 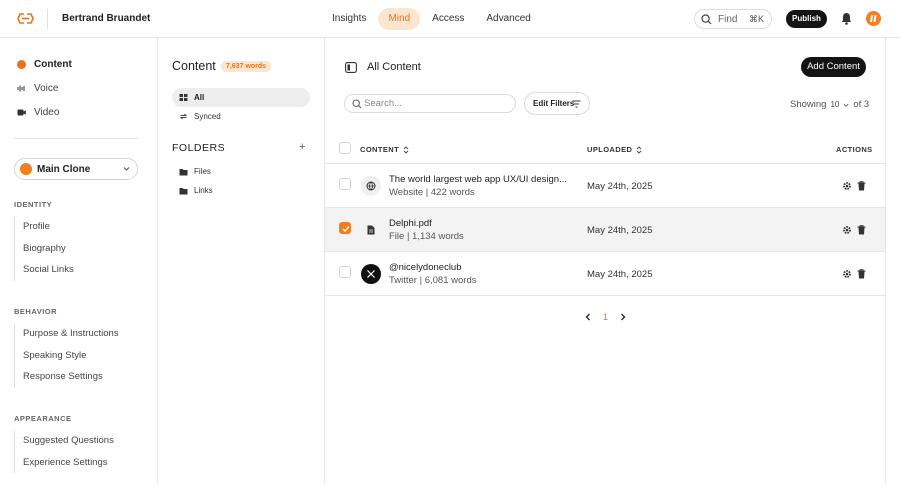 What do you see at coordinates (399, 19) in the screenshot?
I see `nav-mind: Mind` at bounding box center [399, 19].